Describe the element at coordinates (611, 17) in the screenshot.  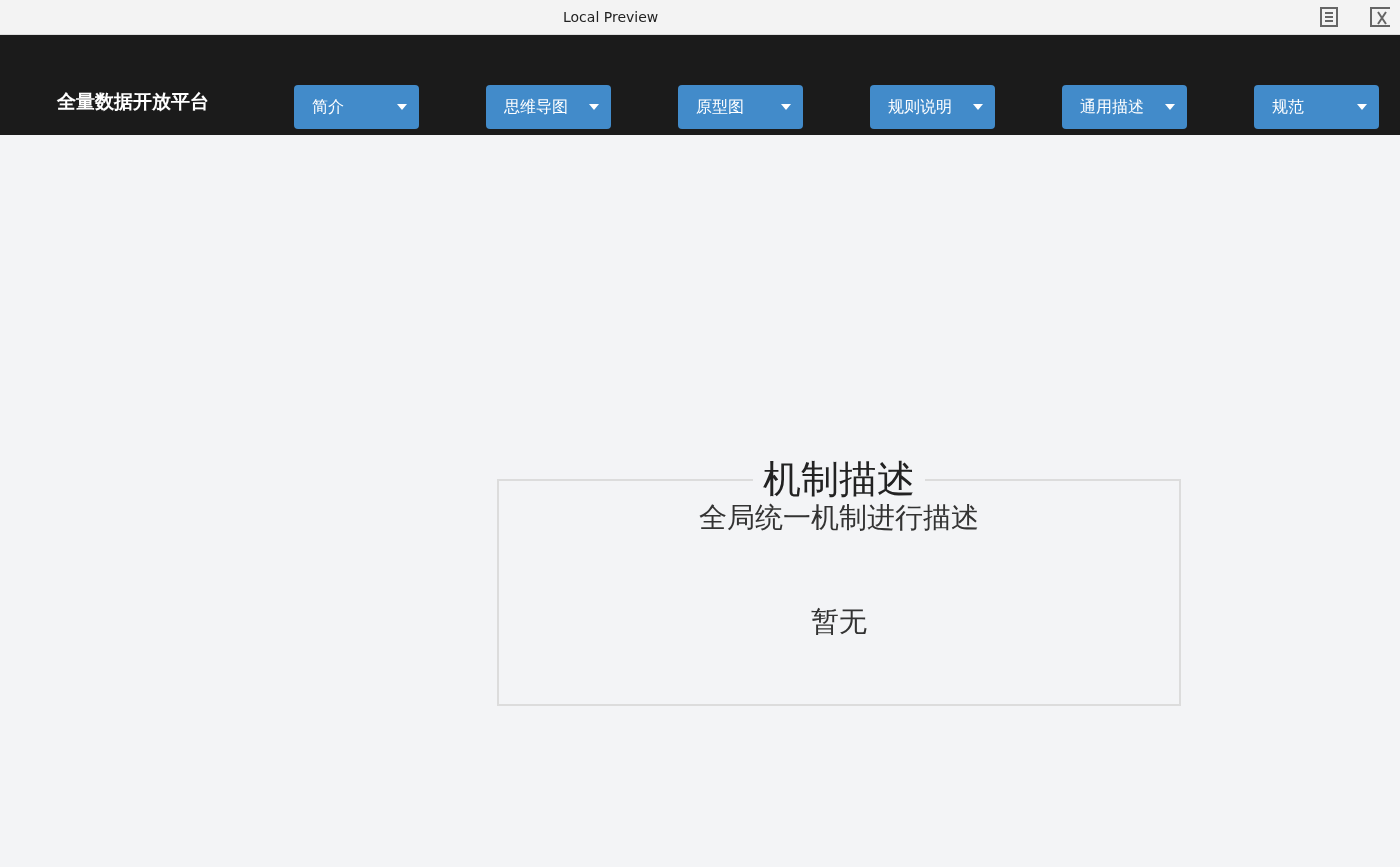
I see `window-title: Local Preview` at that location.